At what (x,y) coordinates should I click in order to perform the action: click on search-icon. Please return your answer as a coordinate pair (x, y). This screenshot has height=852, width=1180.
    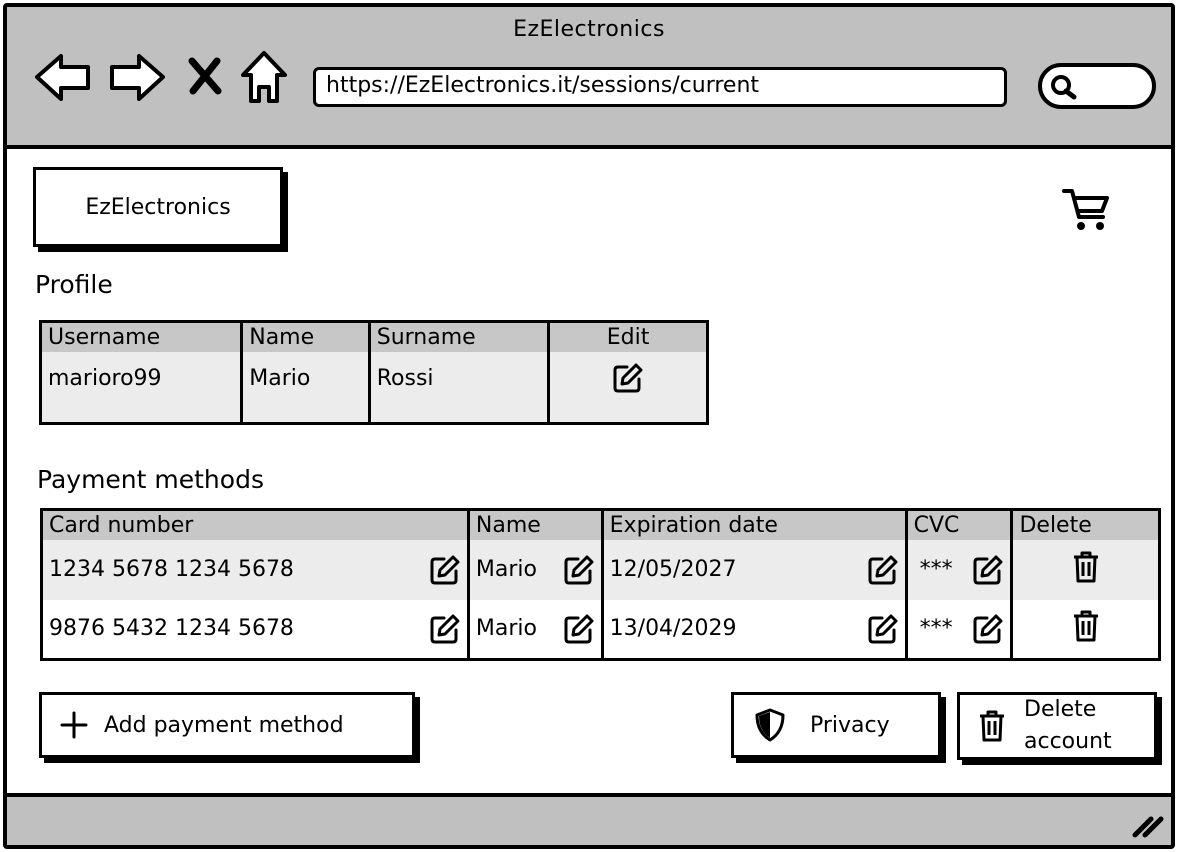
    Looking at the image, I should click on (1064, 87).